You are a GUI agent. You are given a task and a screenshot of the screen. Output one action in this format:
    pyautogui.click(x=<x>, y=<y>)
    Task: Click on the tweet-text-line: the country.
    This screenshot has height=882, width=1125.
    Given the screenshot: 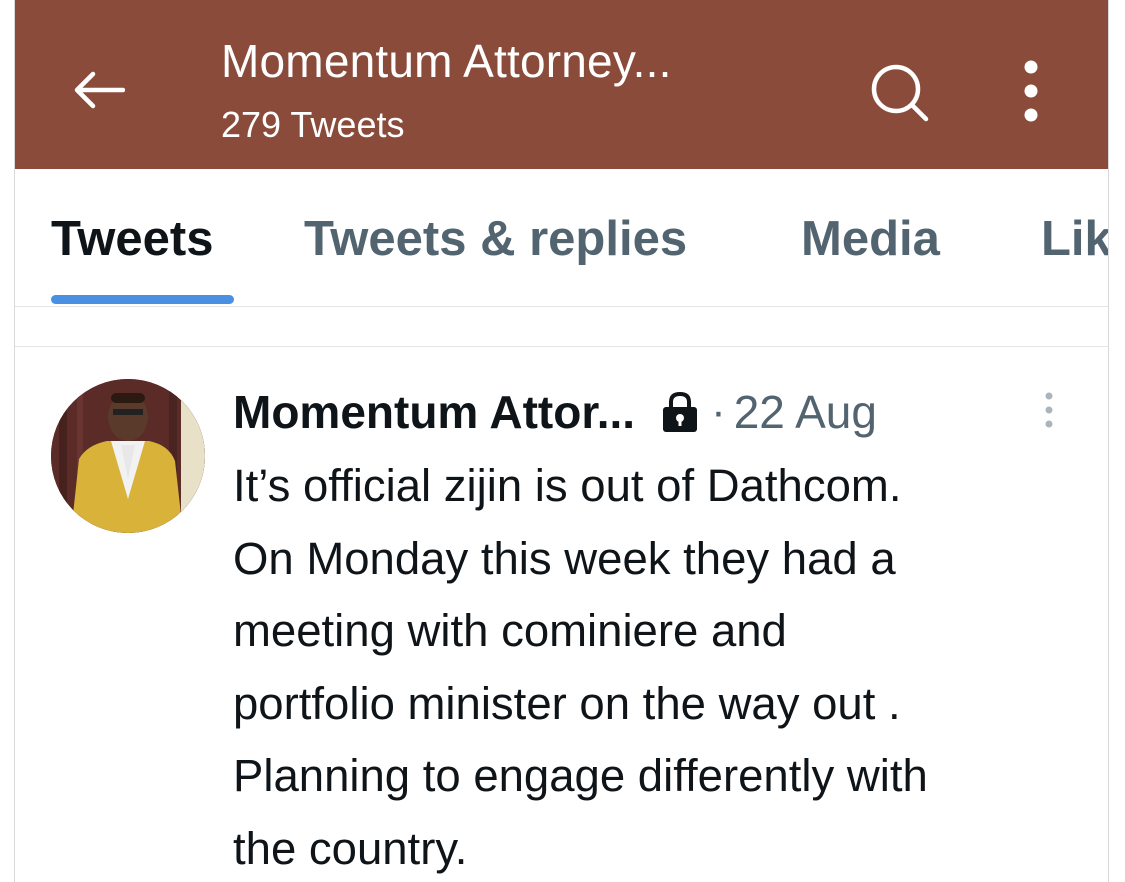 What is the action you would take?
    pyautogui.click(x=350, y=848)
    